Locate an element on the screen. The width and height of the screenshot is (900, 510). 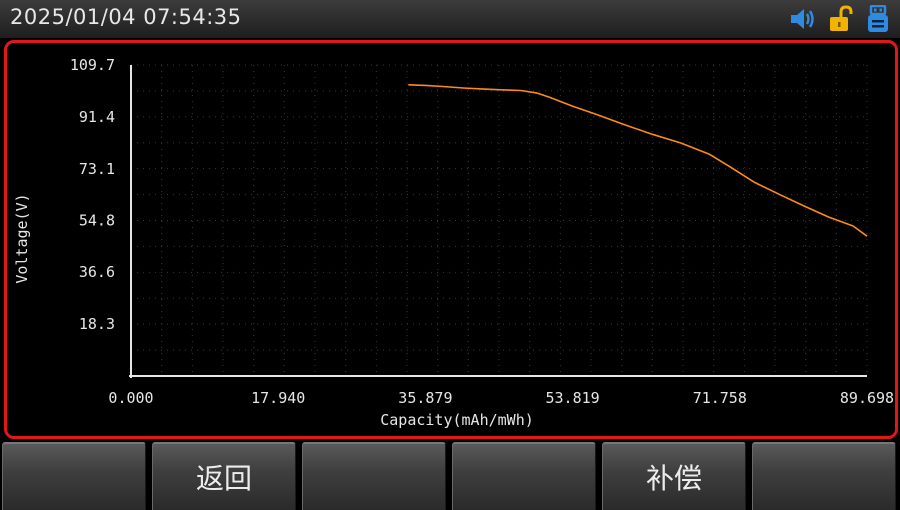
compensate-button: 补偿 is located at coordinates (674, 476).